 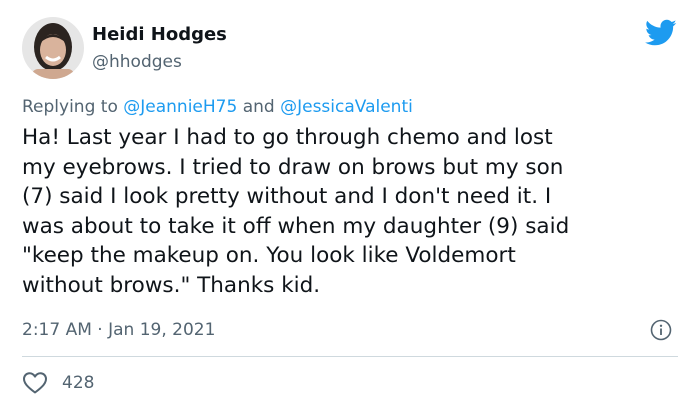 I want to click on like-count: 428, so click(x=78, y=383).